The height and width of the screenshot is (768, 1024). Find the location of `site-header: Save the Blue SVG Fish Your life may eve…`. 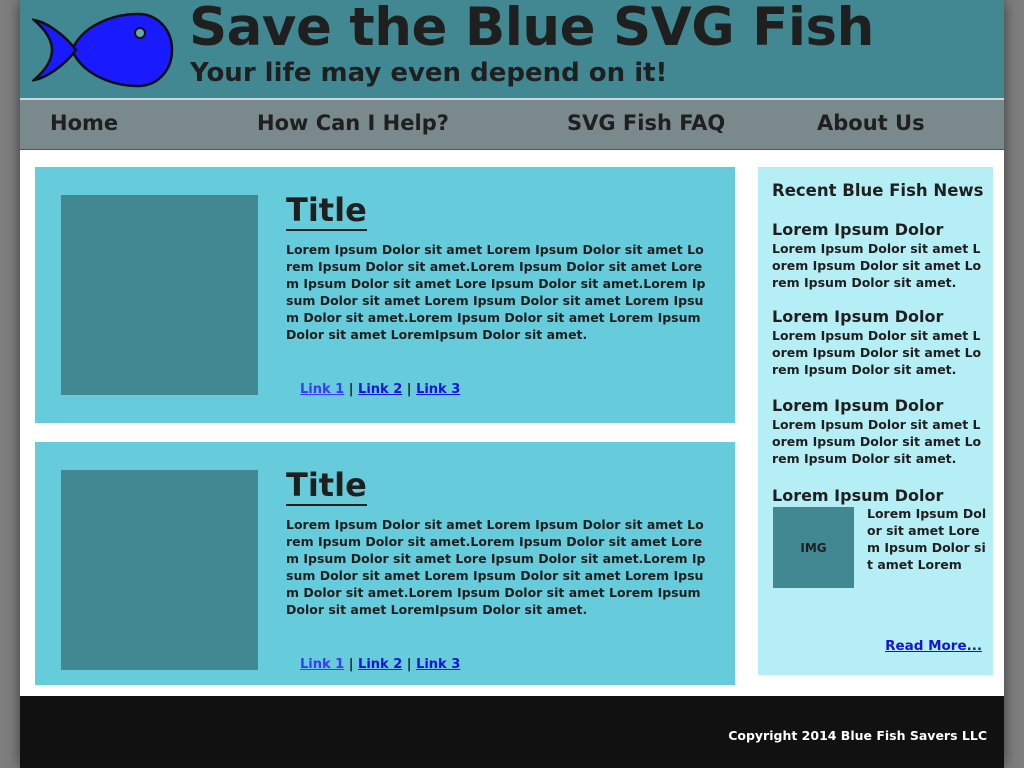

site-header: Save the Blue SVG Fish Your life may eve… is located at coordinates (512, 49).